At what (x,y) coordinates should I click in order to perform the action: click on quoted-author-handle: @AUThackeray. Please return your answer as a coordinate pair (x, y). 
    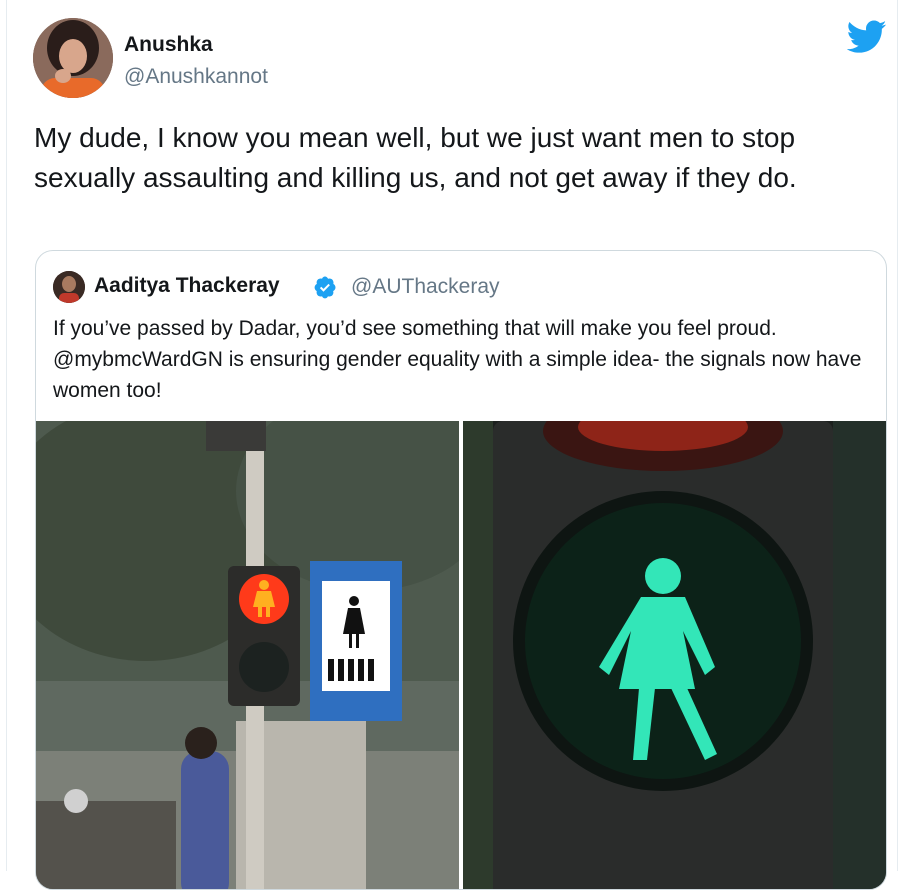
    Looking at the image, I should click on (425, 287).